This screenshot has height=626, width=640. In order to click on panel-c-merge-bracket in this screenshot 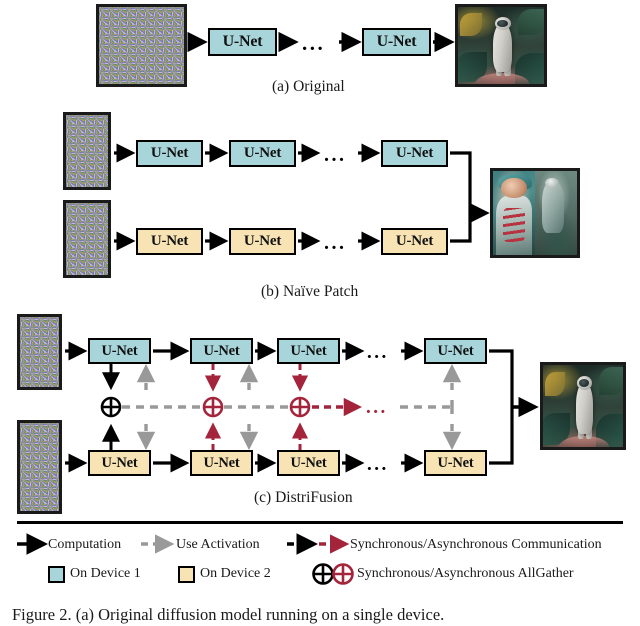, I will do `click(501, 407)`.